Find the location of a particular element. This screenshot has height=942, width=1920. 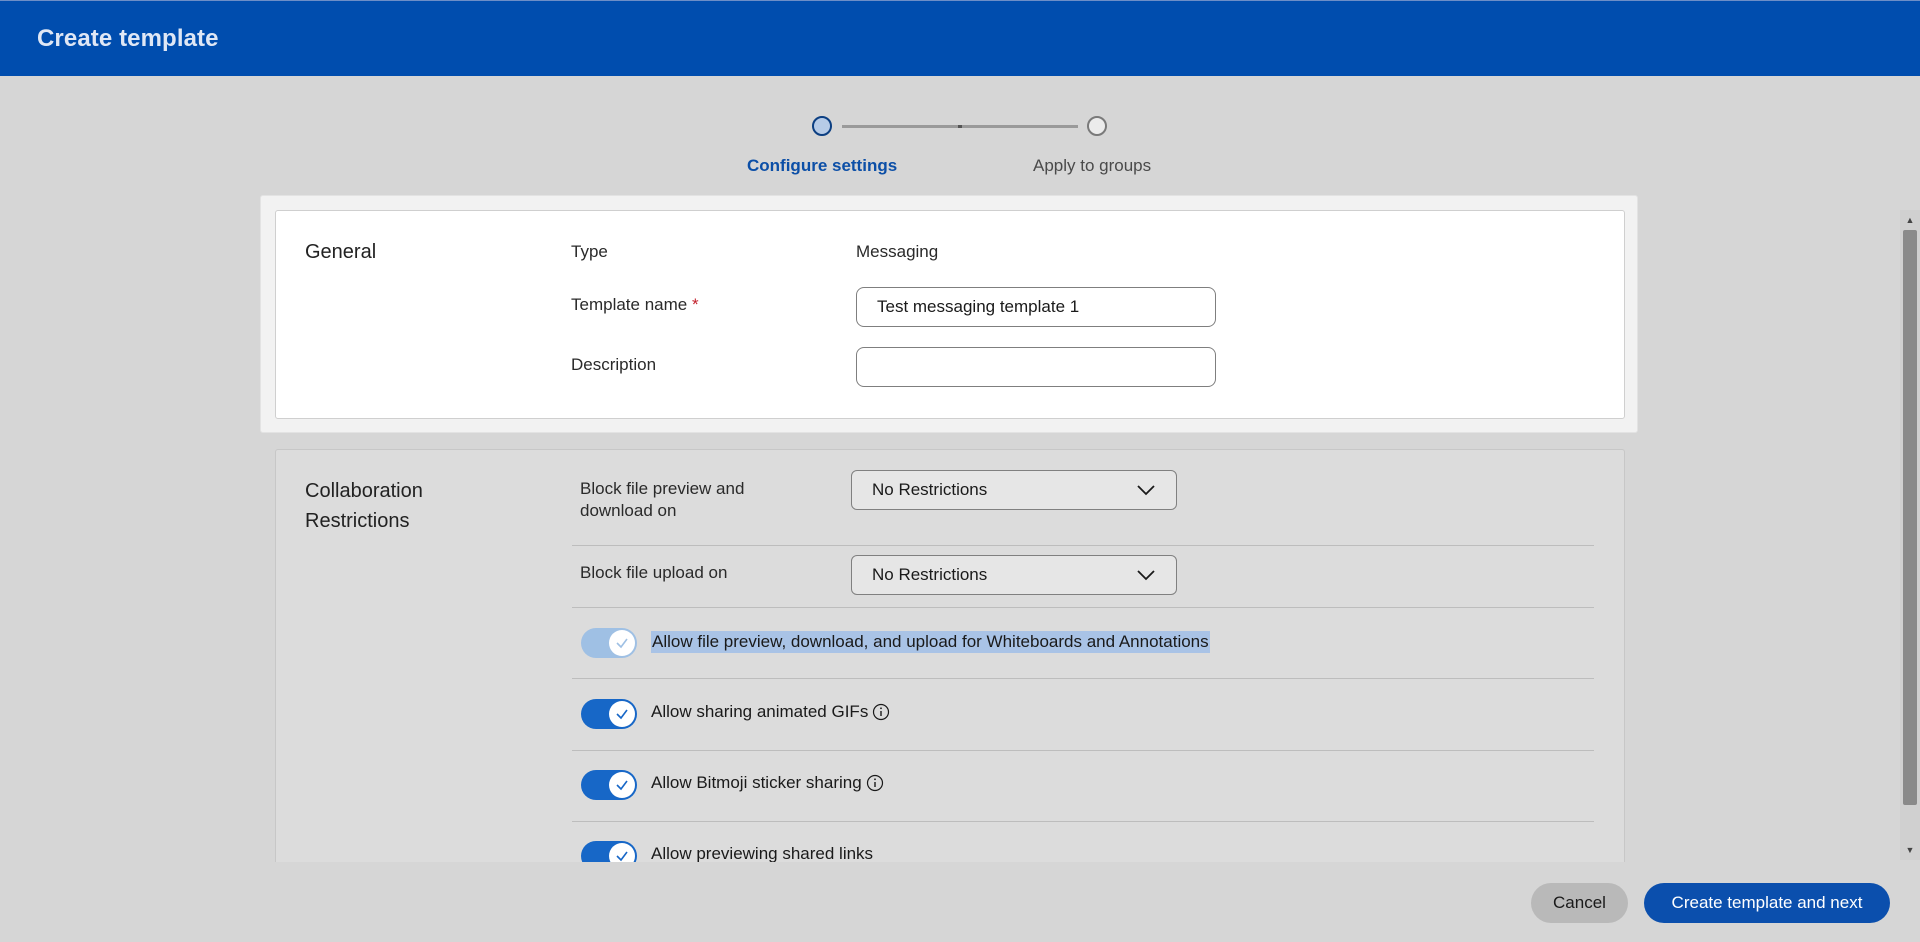

block-preview-select-value: No Restrictions is located at coordinates (930, 489).